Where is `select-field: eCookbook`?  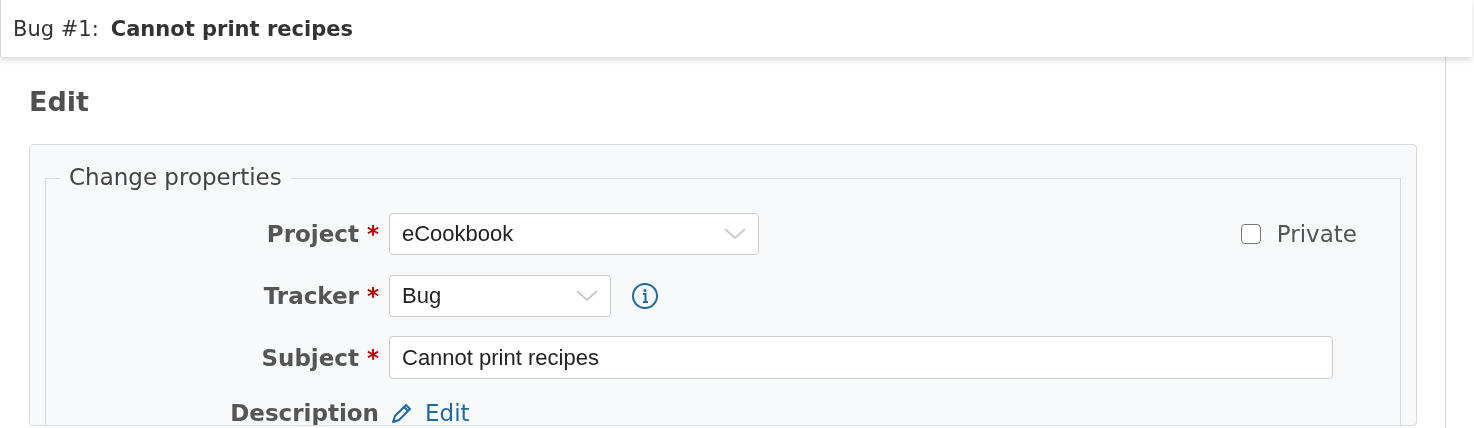 select-field: eCookbook is located at coordinates (574, 233).